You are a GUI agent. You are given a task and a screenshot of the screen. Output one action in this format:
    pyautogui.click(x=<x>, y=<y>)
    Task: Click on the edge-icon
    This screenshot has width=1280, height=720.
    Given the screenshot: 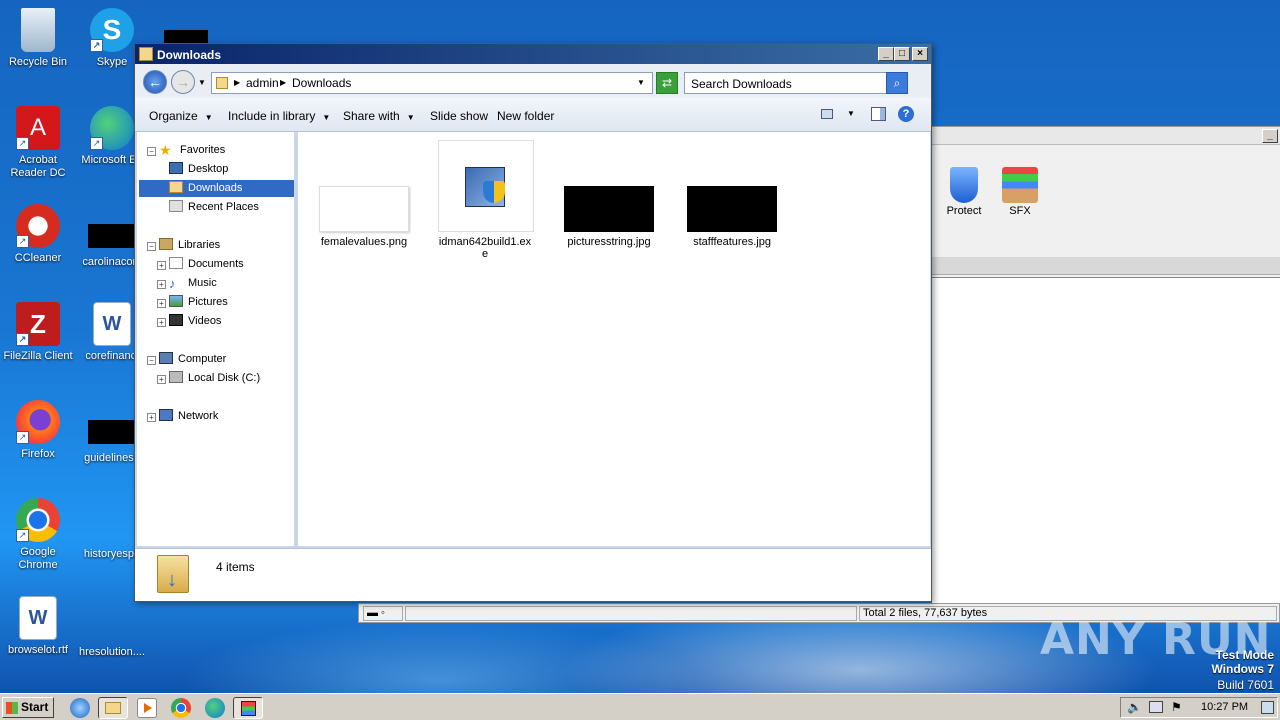 What is the action you would take?
    pyautogui.click(x=215, y=708)
    